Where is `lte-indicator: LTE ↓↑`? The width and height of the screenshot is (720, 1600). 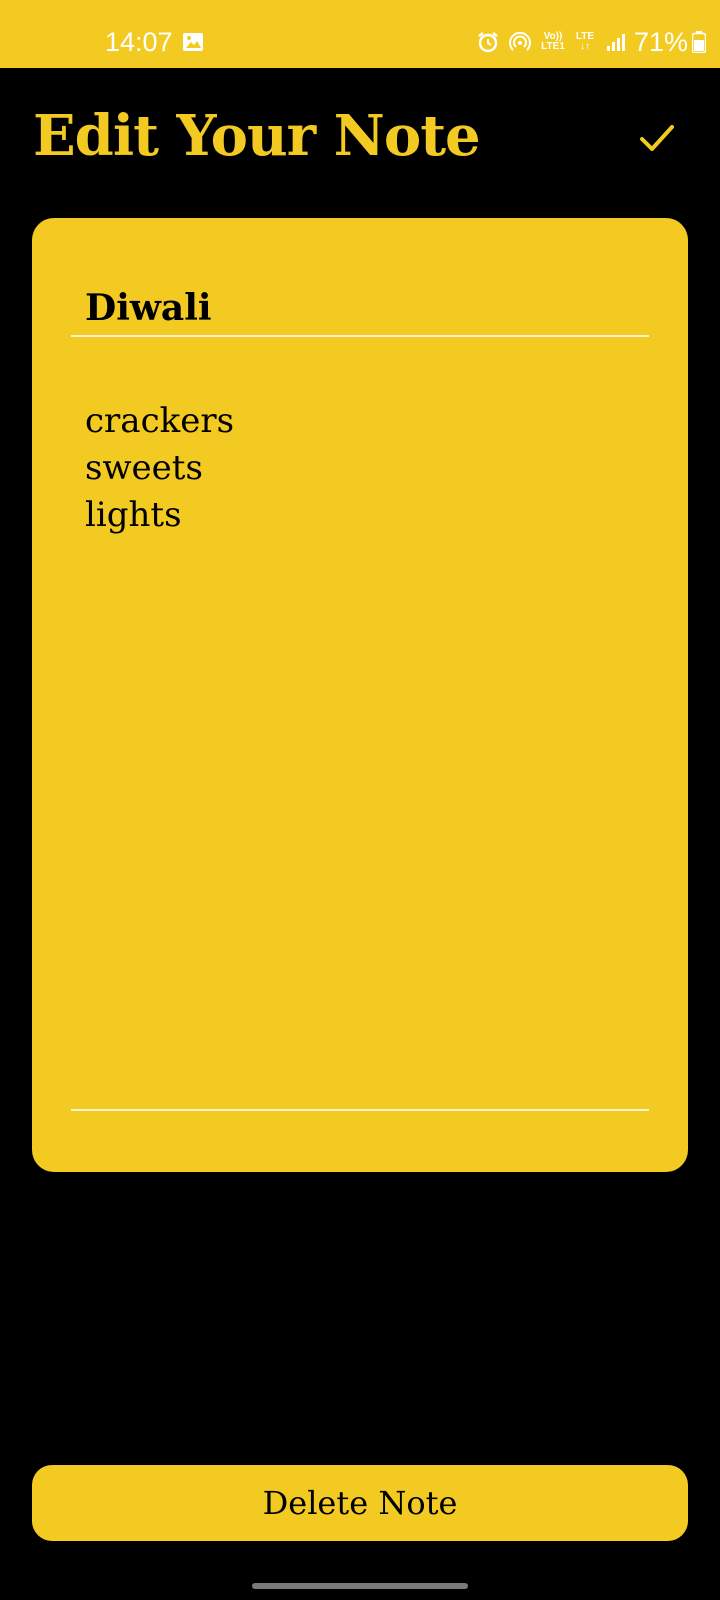
lte-indicator: LTE ↓↑ is located at coordinates (585, 41).